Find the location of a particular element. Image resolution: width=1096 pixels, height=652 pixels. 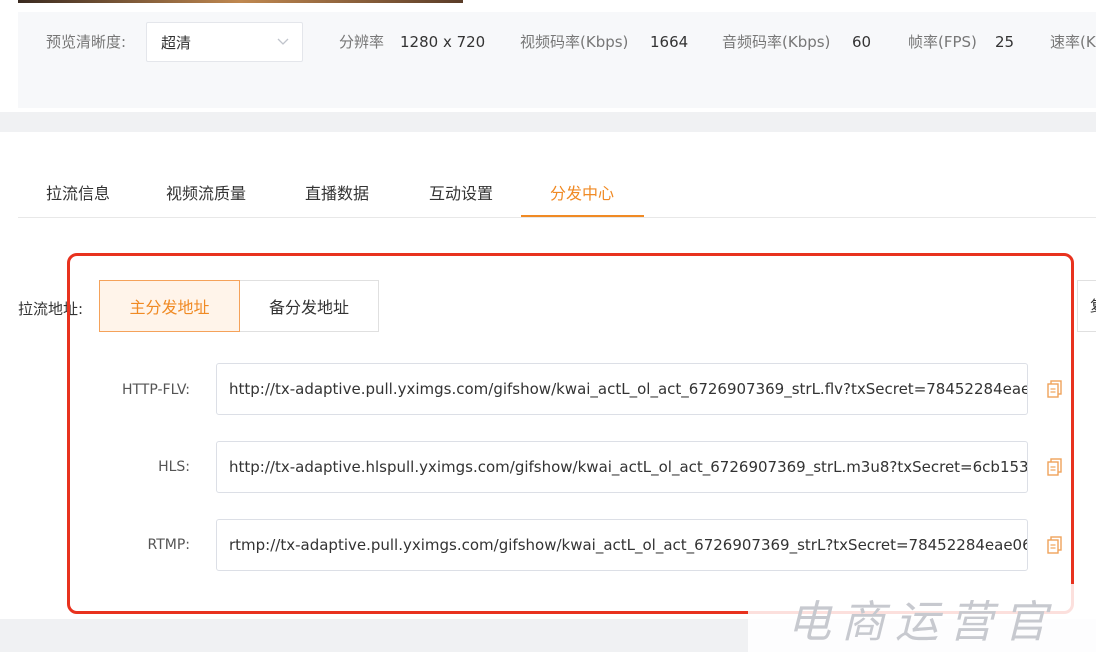

clarity-label: 预览清晰度: is located at coordinates (86, 42).